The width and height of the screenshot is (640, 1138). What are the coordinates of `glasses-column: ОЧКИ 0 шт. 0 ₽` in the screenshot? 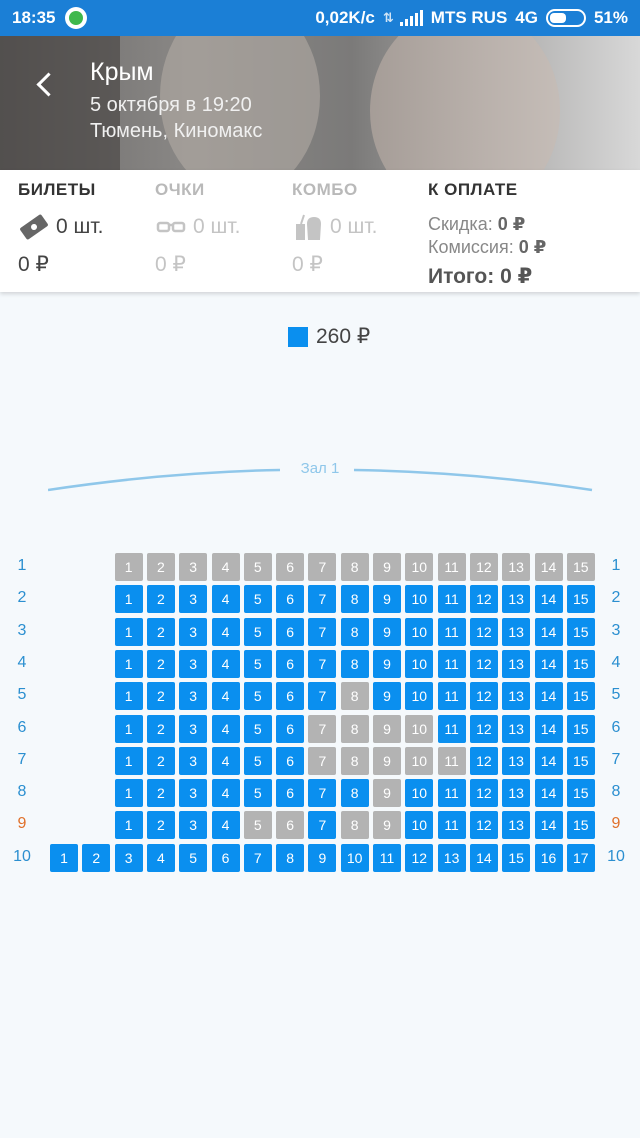 It's located at (198, 228).